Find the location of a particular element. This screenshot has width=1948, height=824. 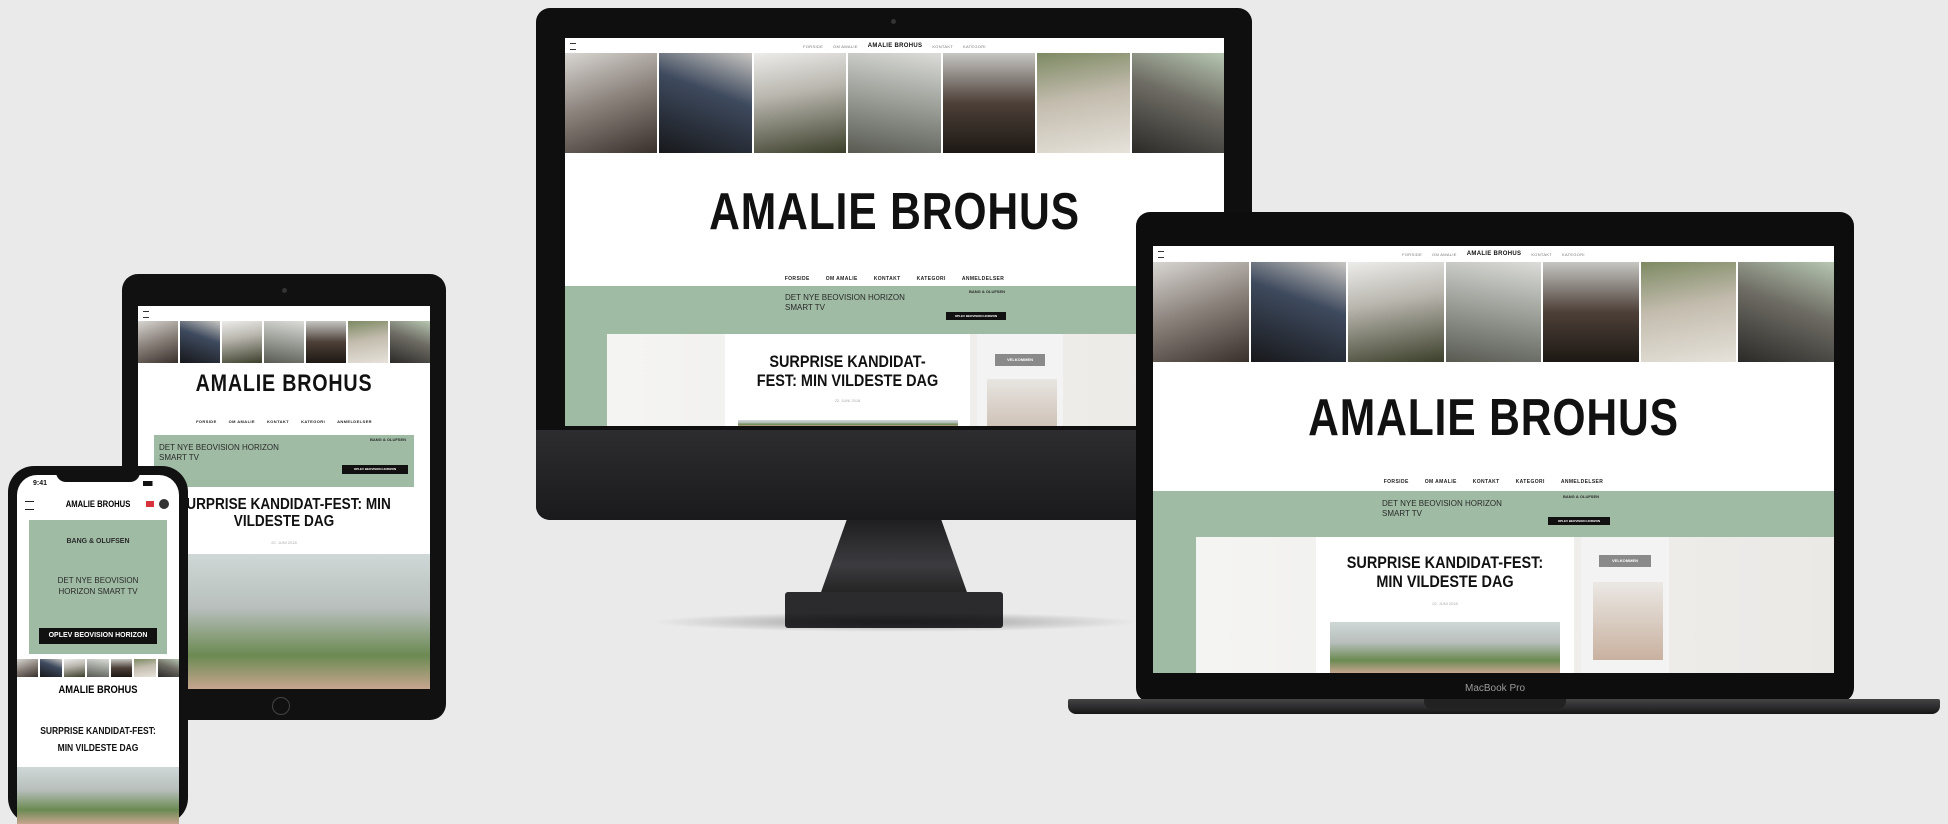

sidebar-tag: VELKOMMEN is located at coordinates (1625, 561).